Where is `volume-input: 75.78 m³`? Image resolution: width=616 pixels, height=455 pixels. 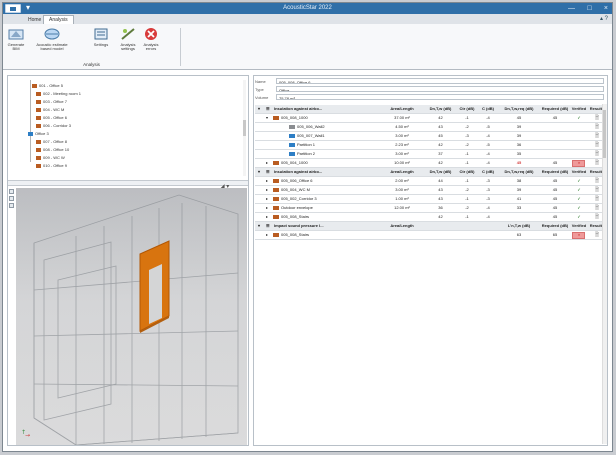
volume-input: 75.78 m³ is located at coordinates (440, 97).